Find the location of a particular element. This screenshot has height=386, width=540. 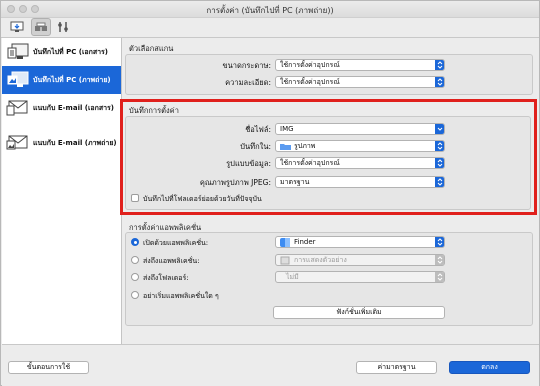

file-name-label: ชื่อไฟล์: is located at coordinates (258, 129).